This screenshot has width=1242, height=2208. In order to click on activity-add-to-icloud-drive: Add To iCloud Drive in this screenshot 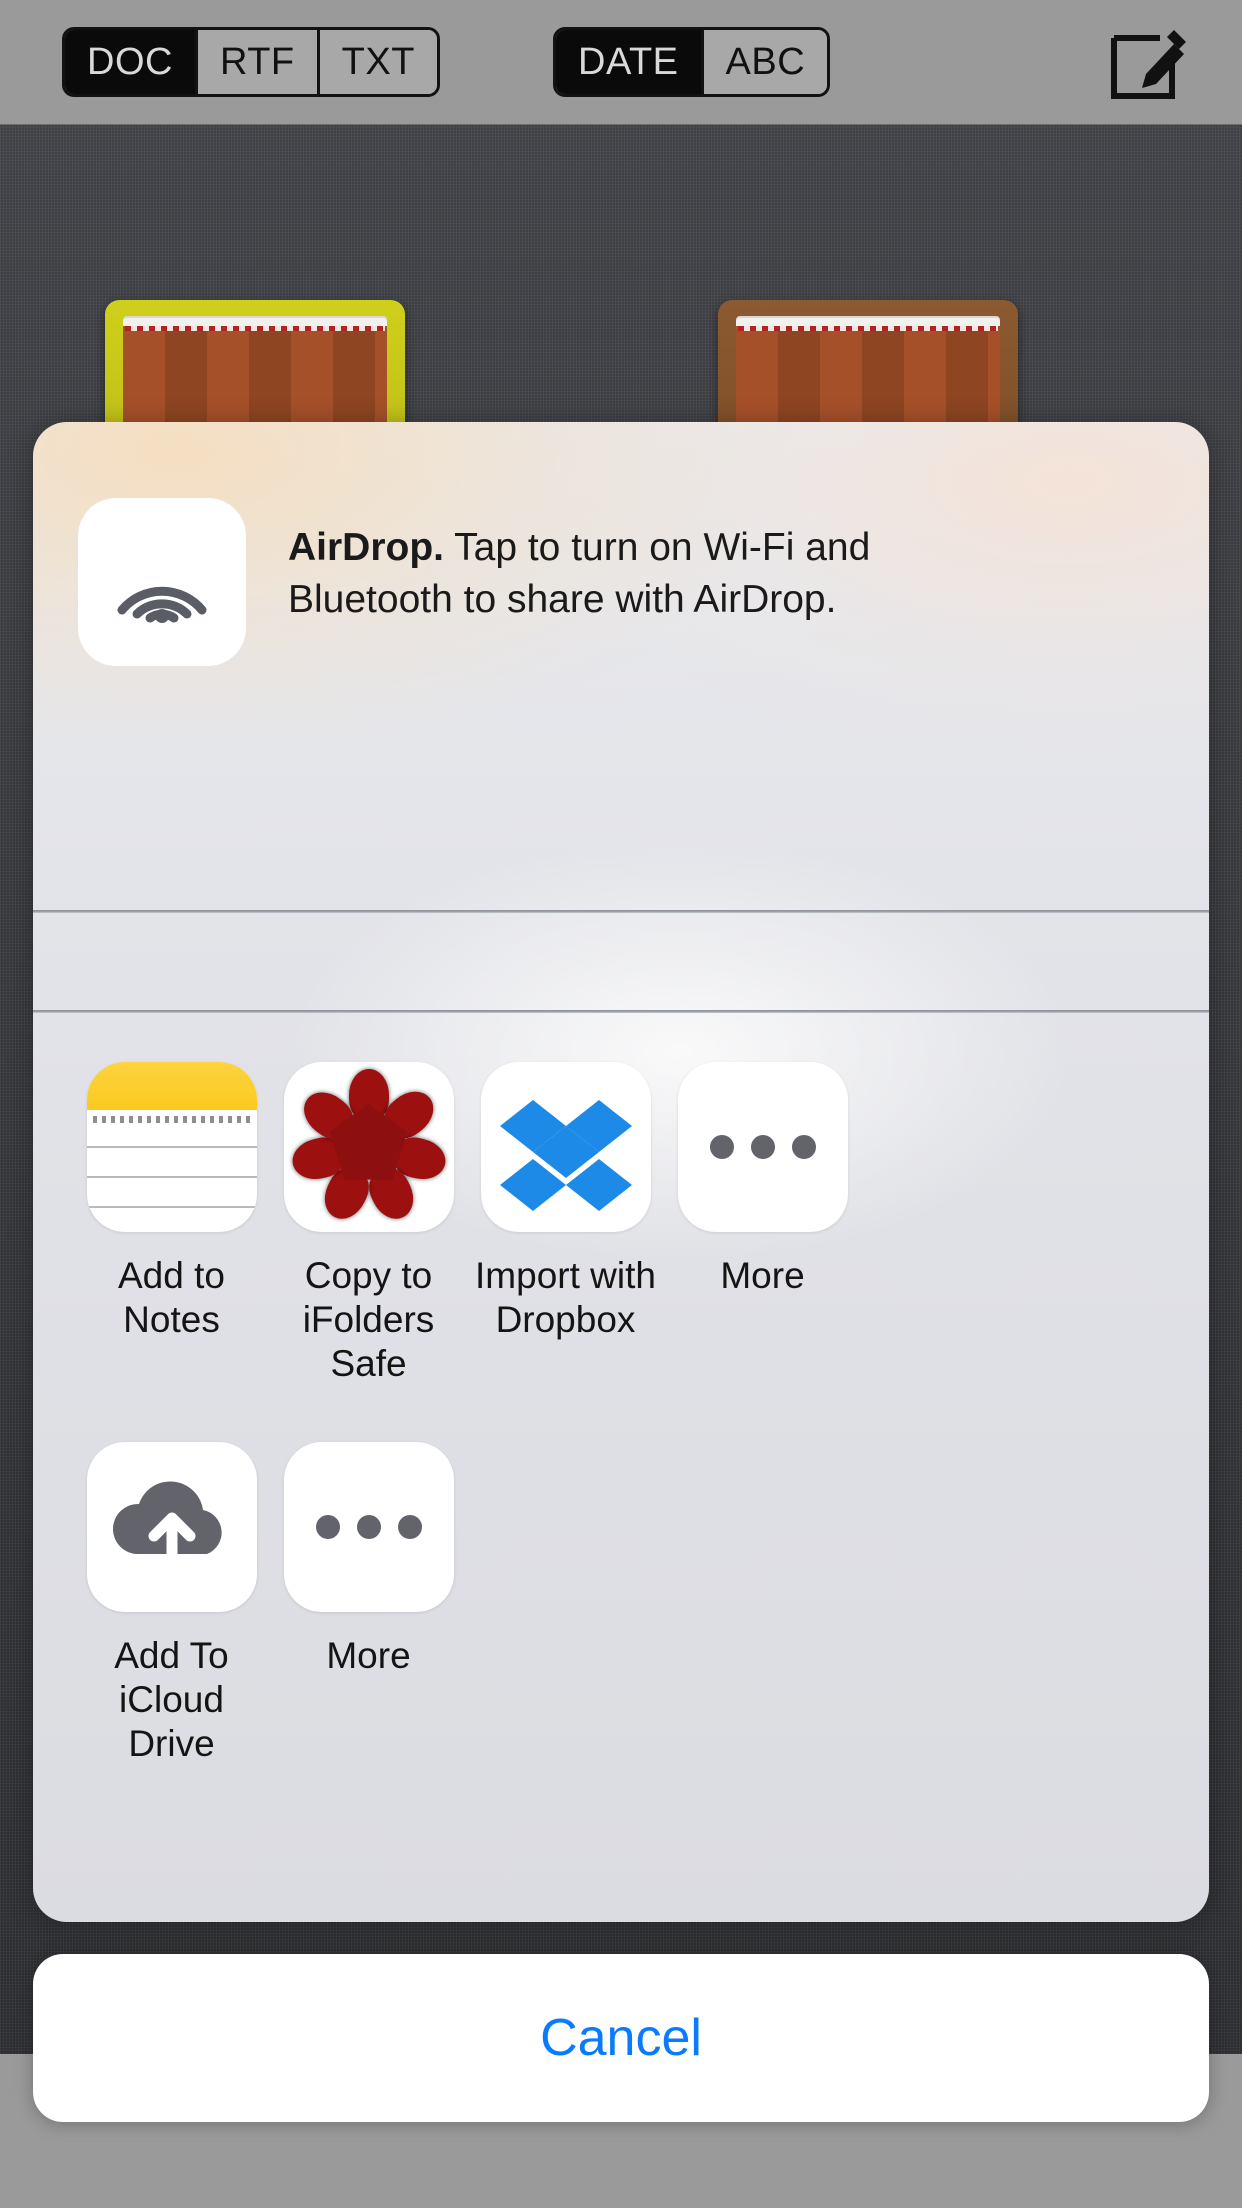, I will do `click(171, 1604)`.